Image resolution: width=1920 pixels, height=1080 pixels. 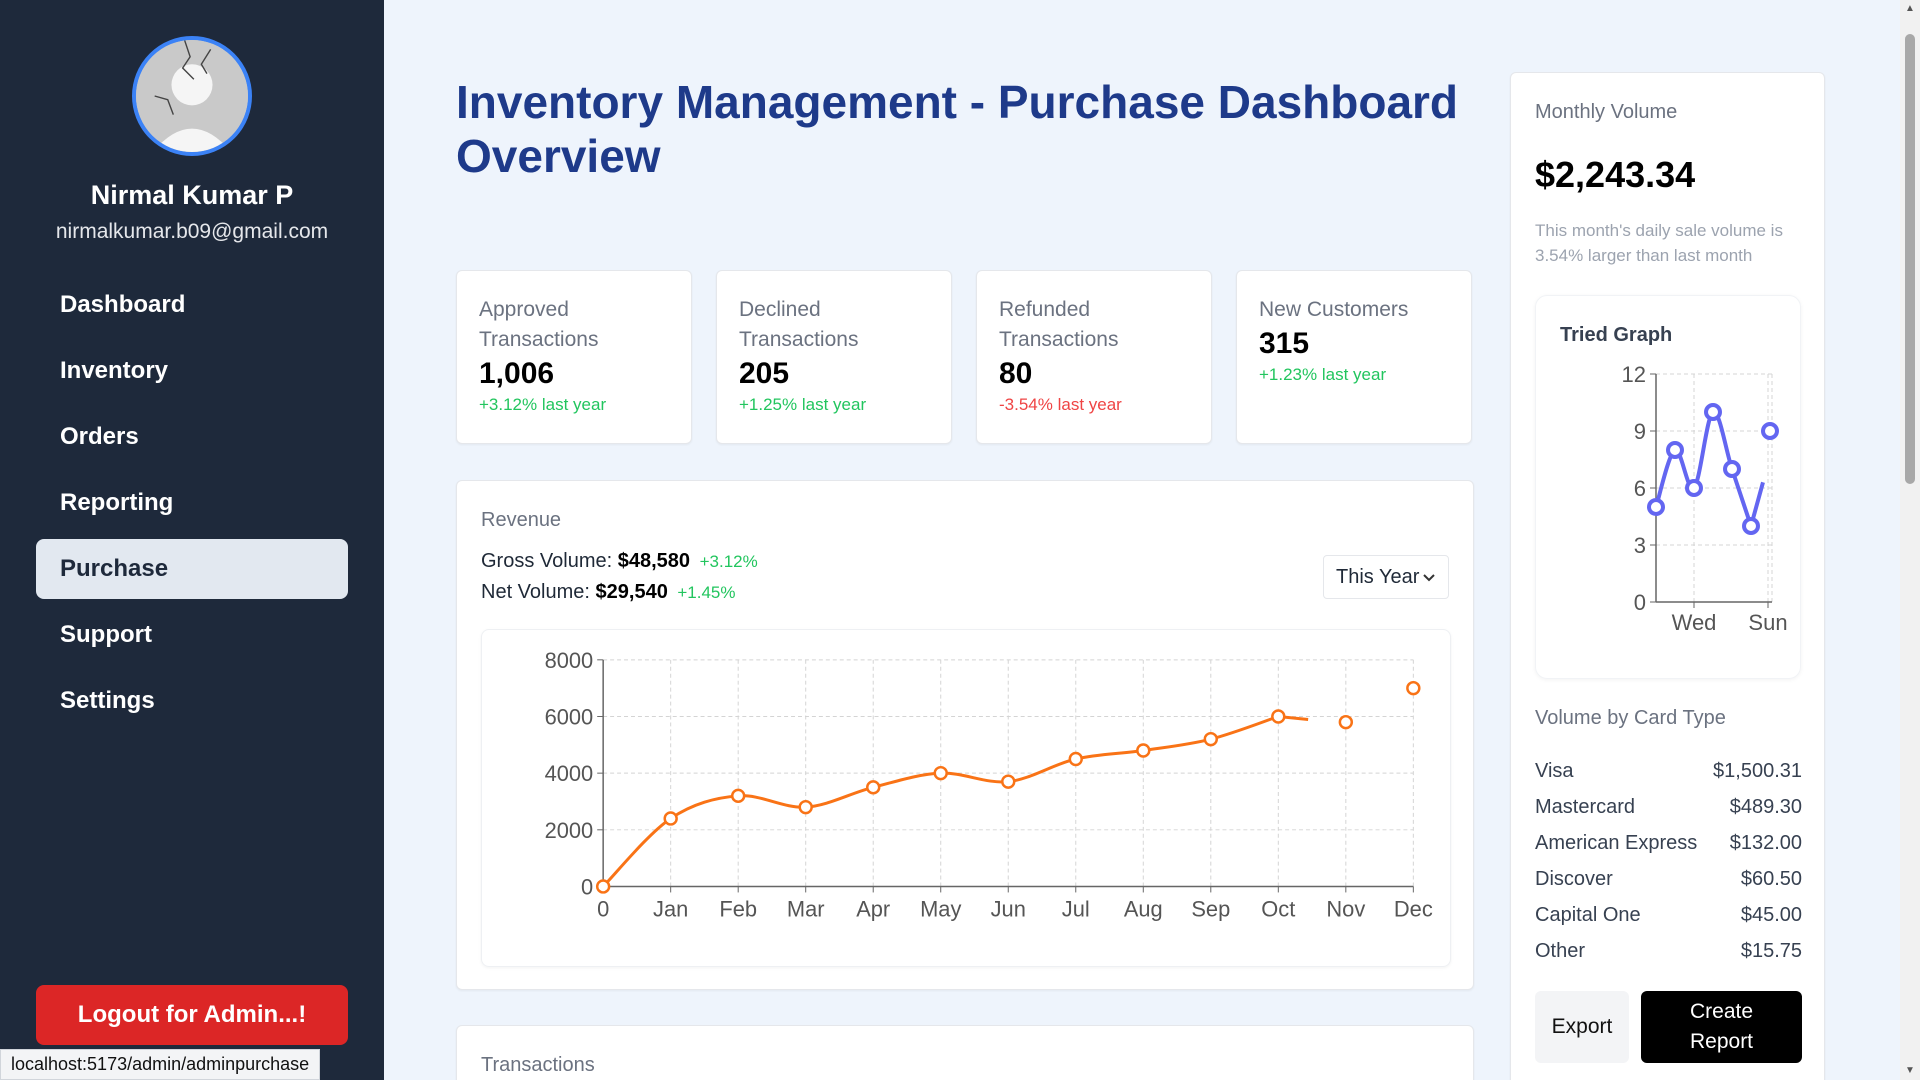 What do you see at coordinates (873, 787) in the screenshot?
I see `data-point-apr` at bounding box center [873, 787].